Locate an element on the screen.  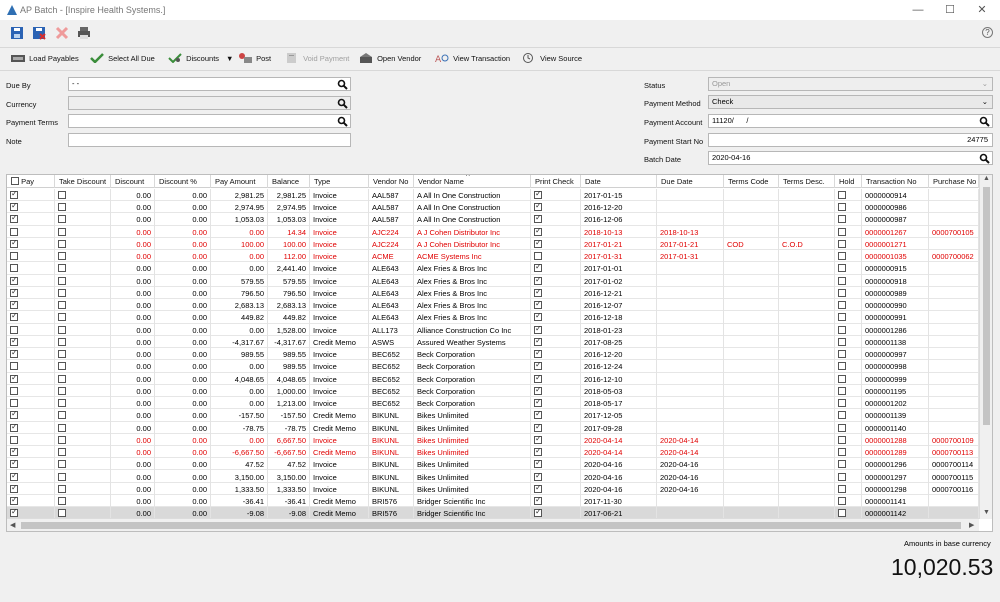
column-header-hold: Hold is located at coordinates (848, 181).